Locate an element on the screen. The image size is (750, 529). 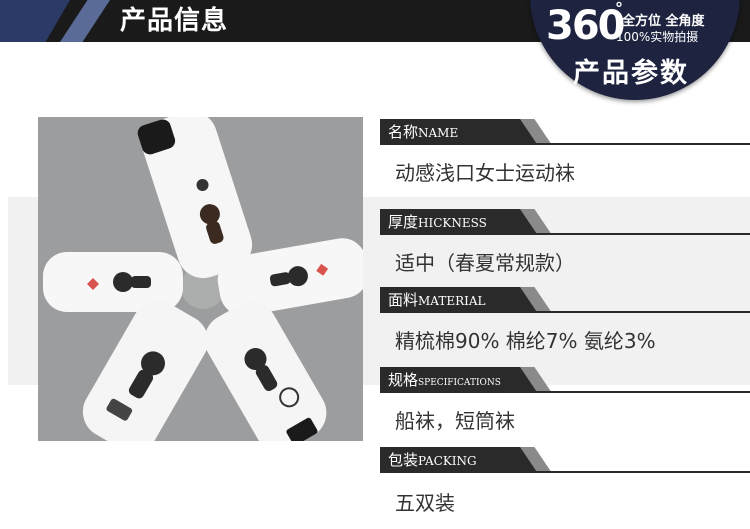
spec-label-specifications: 规格SPECIFICATIONS is located at coordinates (565, 380).